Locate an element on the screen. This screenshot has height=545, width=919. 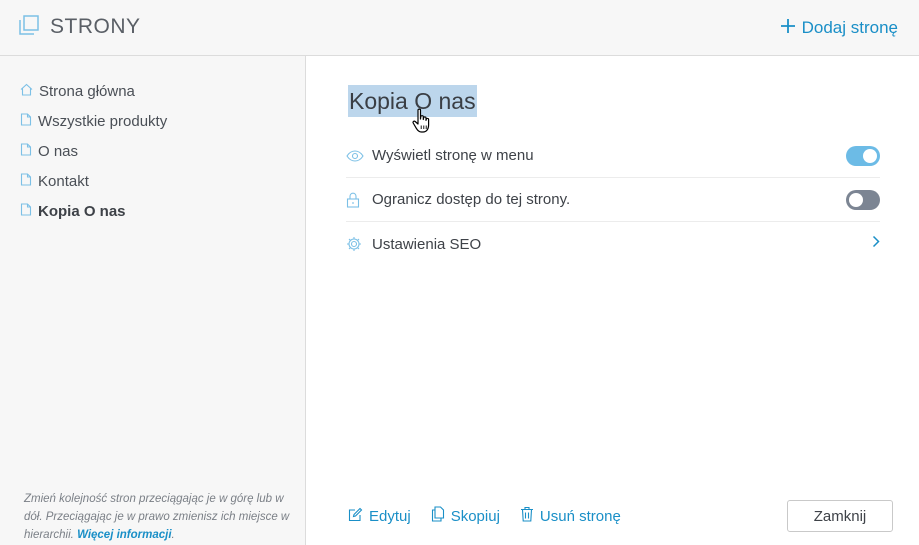
copy-button: Skopiuj is located at coordinates (465, 516).